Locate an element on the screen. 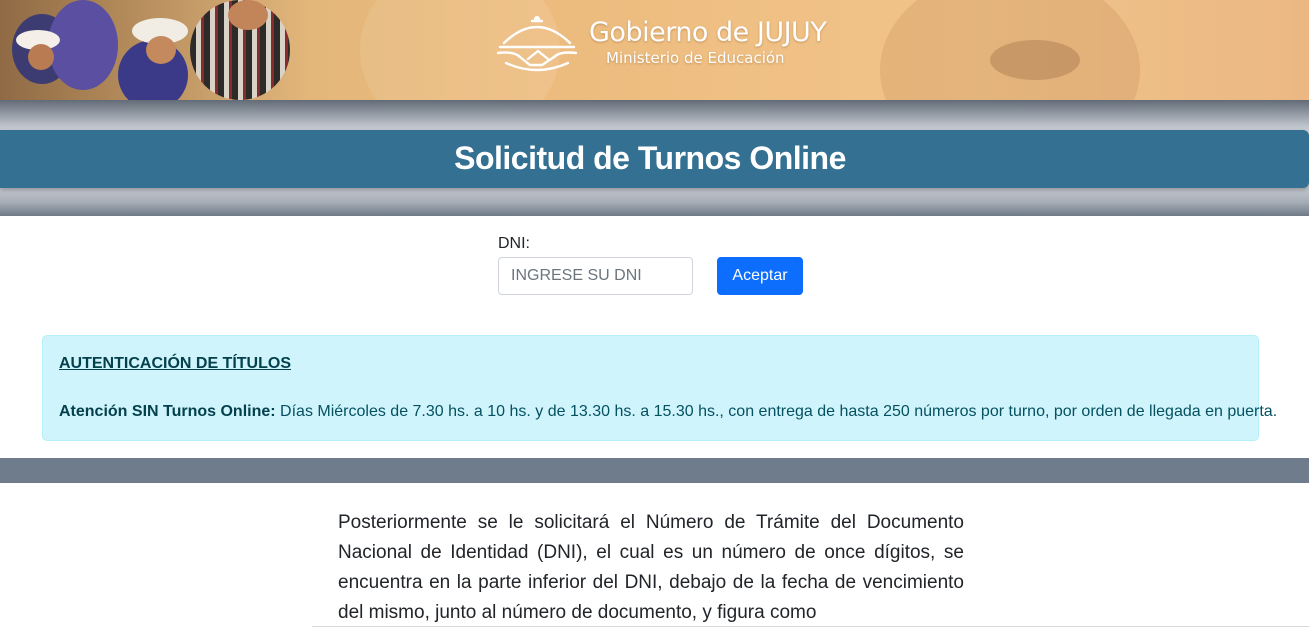  brand-title: Gobierno de JUJUY is located at coordinates (708, 32).